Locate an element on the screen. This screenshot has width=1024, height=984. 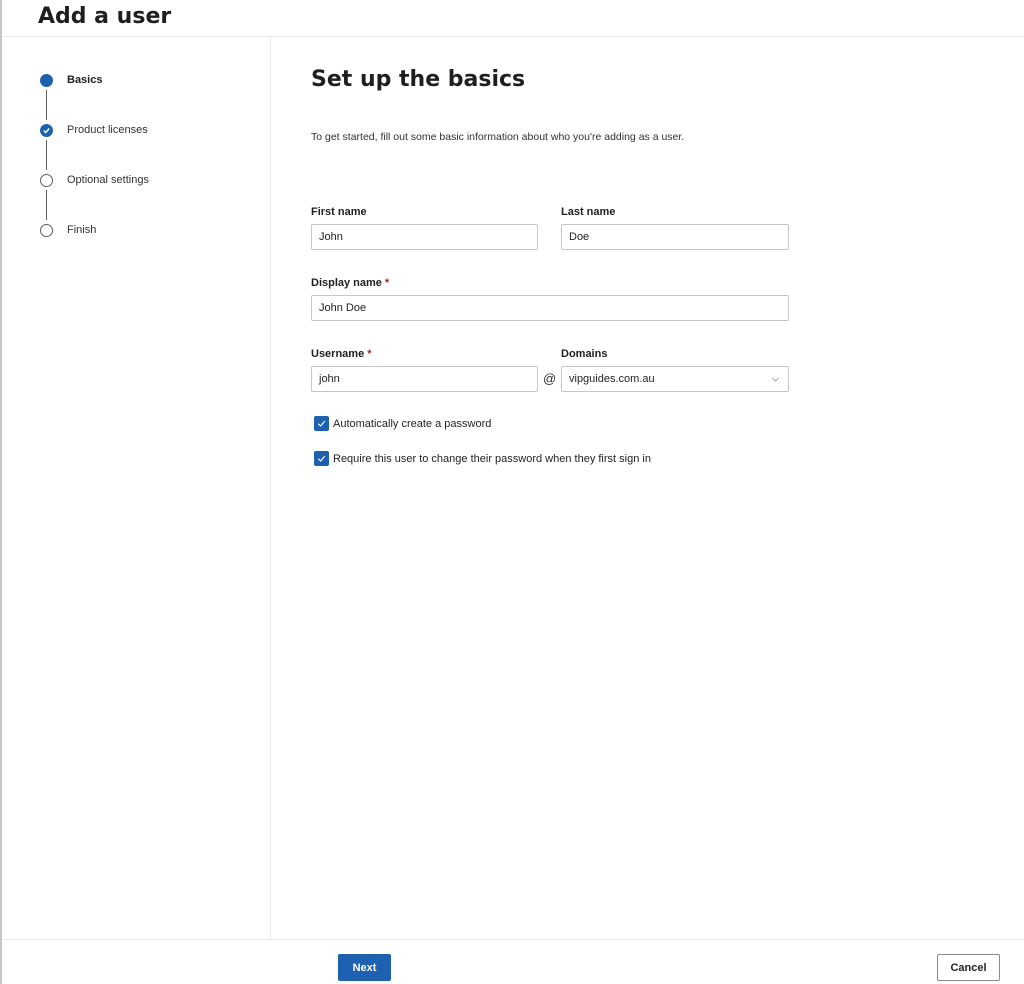
at-symbol: @ is located at coordinates (550, 378).